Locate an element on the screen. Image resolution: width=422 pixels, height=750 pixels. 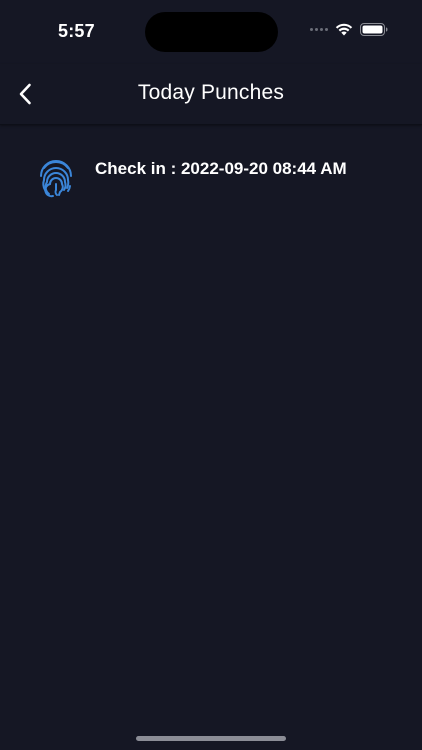
navigation-header: Today Punches is located at coordinates (211, 94).